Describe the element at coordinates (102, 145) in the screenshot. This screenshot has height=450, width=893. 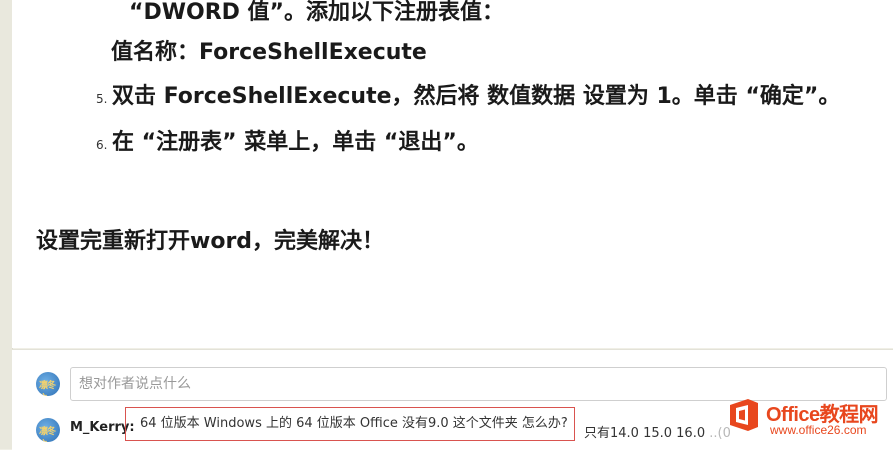
I see `step-number: 6.` at that location.